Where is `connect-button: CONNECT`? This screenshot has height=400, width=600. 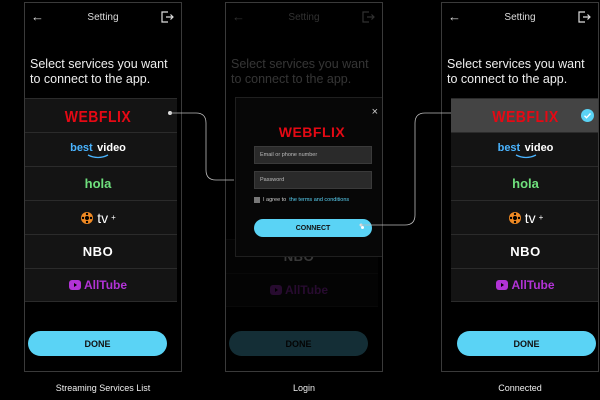 connect-button: CONNECT is located at coordinates (313, 228).